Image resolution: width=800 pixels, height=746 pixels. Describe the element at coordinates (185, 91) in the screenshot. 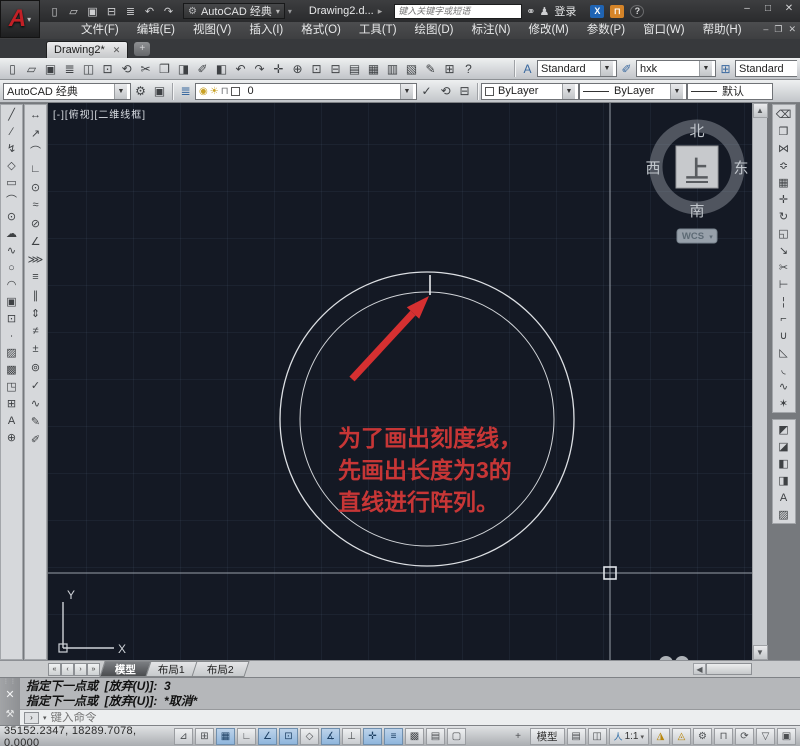

I see `layer-properties-manager-button: ≣` at that location.